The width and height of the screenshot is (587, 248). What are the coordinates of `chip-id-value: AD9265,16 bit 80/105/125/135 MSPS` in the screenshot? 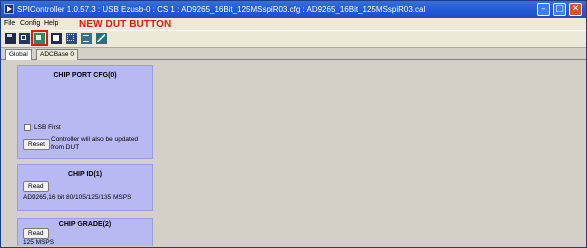 It's located at (77, 197).